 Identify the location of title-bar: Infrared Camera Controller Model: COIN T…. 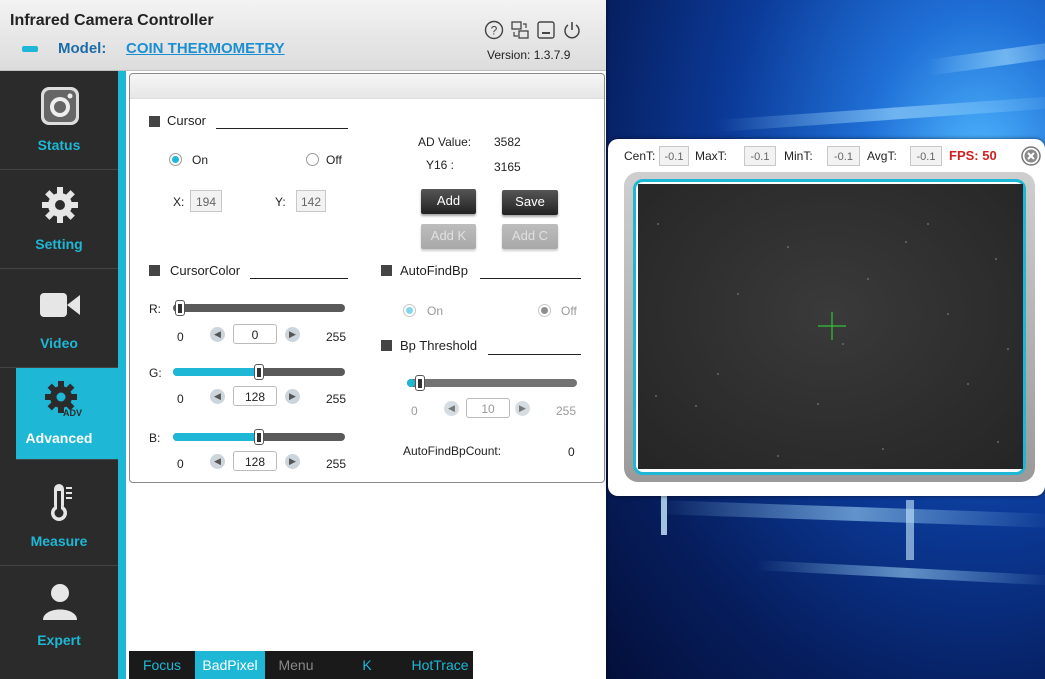
(303, 35).